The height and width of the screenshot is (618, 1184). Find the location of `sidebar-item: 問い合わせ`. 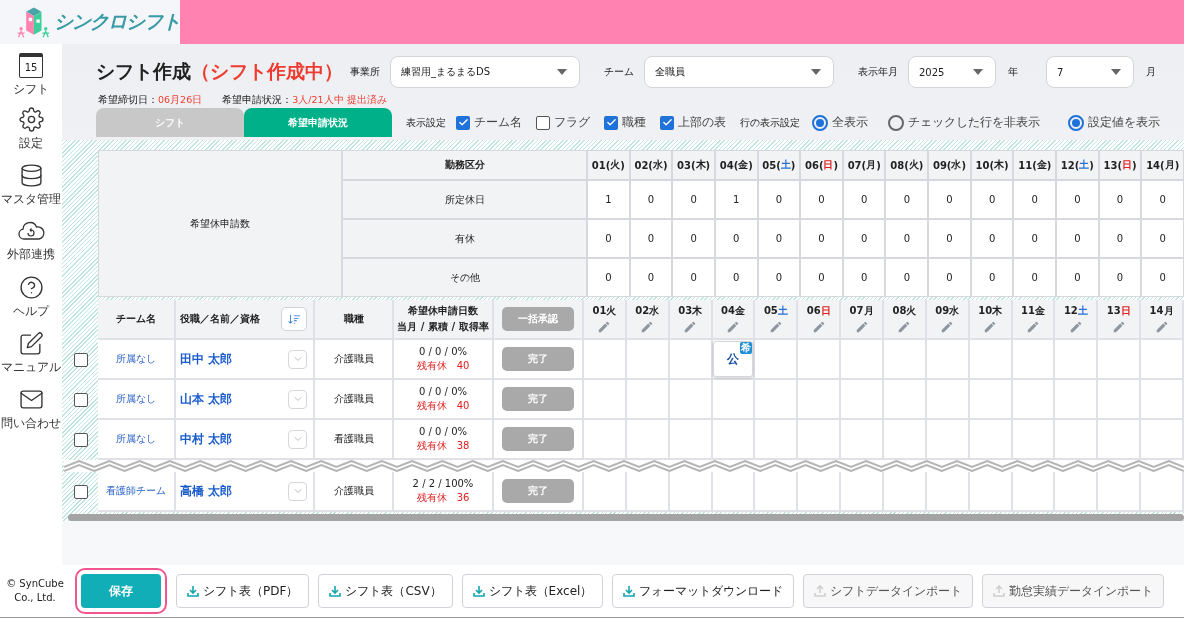

sidebar-item: 問い合わせ is located at coordinates (31, 423).